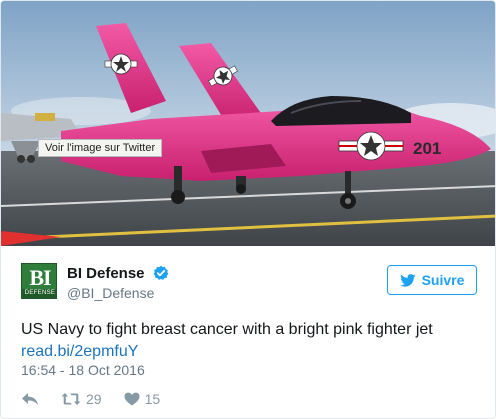 This screenshot has width=496, height=419. Describe the element at coordinates (106, 273) in the screenshot. I see `author-name-text: BI Defense` at that location.